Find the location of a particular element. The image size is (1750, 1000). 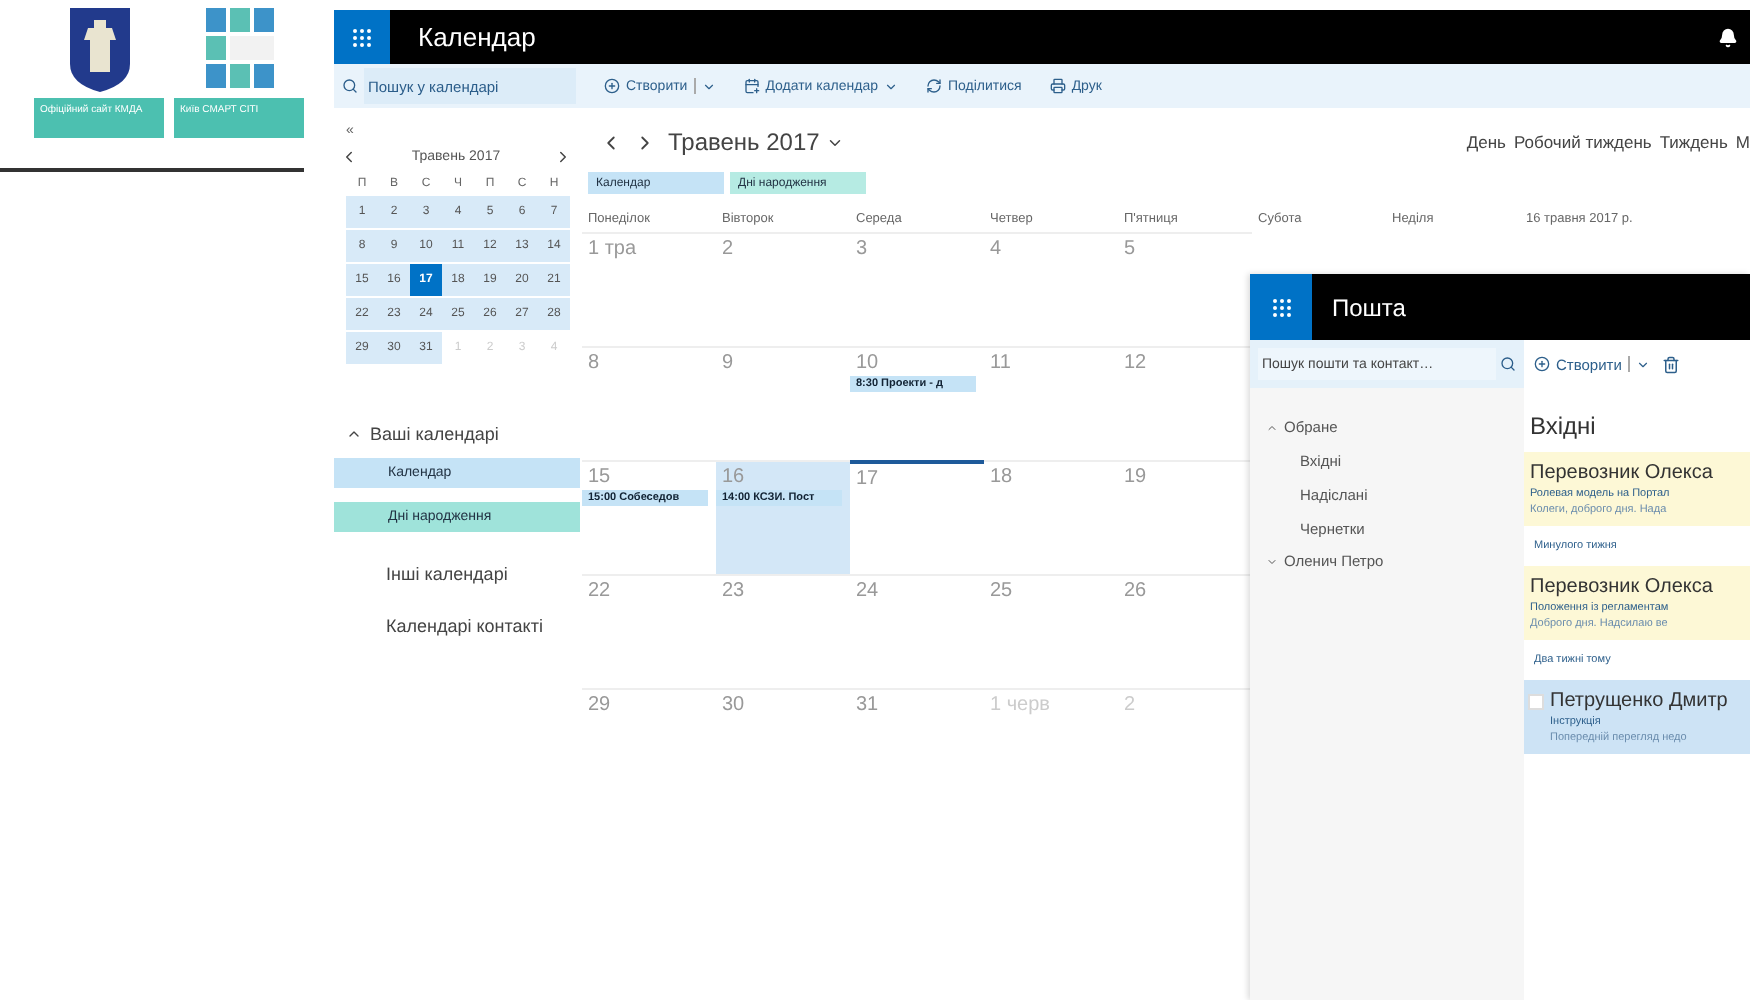

previous-icon is located at coordinates (349, 156).